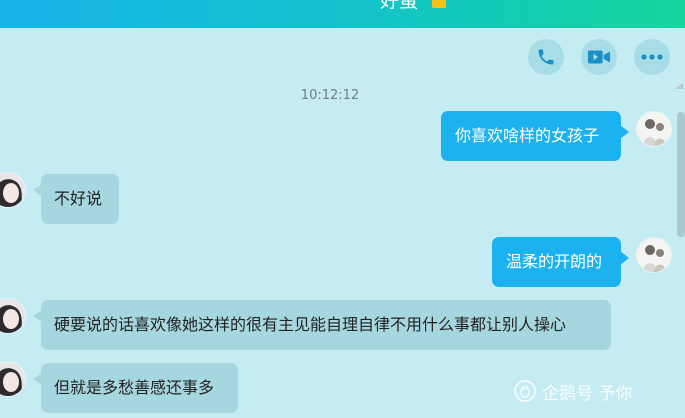 The image size is (685, 418). Describe the element at coordinates (399, 6) in the screenshot. I see `chat-title: 好蛋` at that location.